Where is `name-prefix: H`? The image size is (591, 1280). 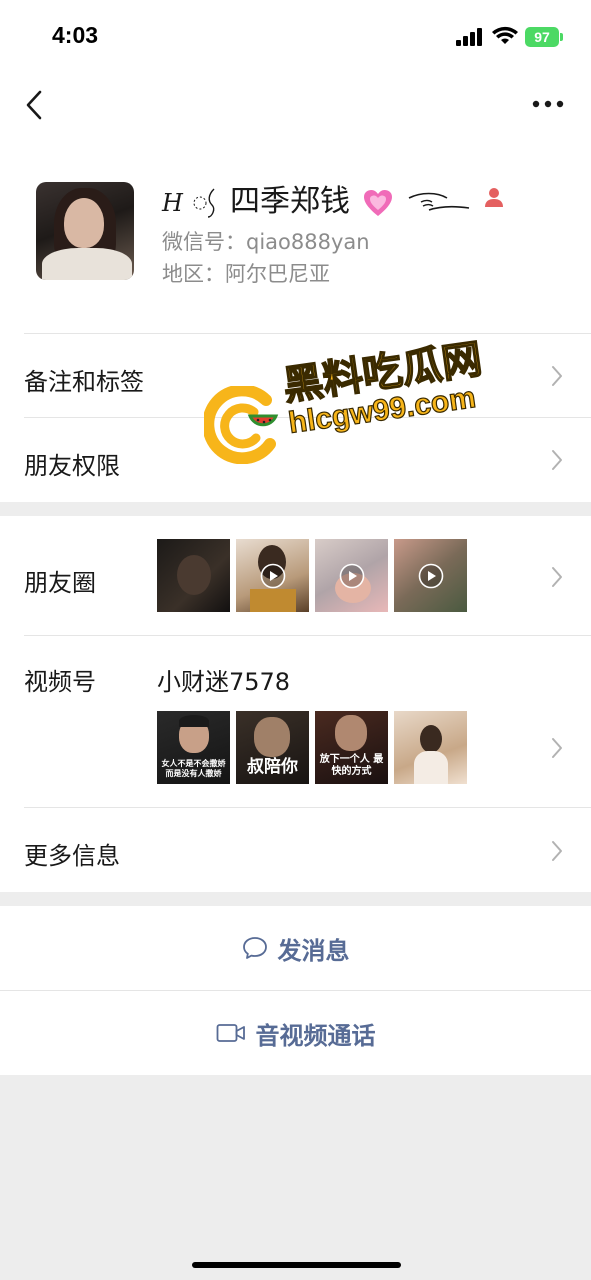 name-prefix: H is located at coordinates (172, 203).